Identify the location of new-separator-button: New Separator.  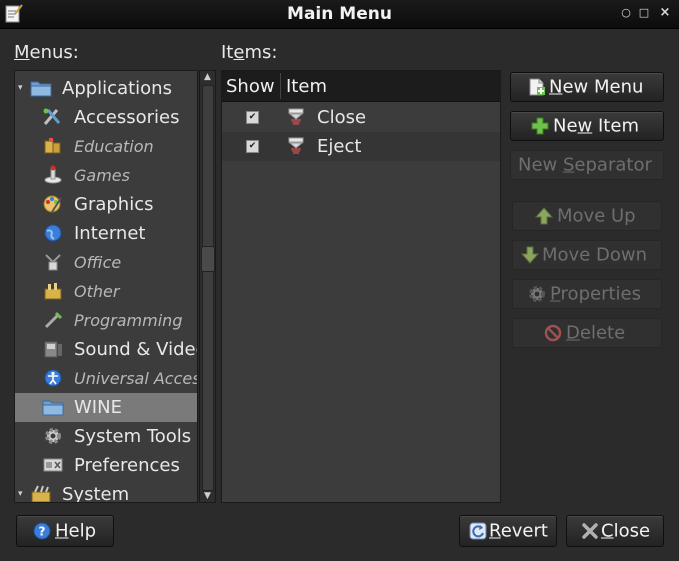
(587, 165).